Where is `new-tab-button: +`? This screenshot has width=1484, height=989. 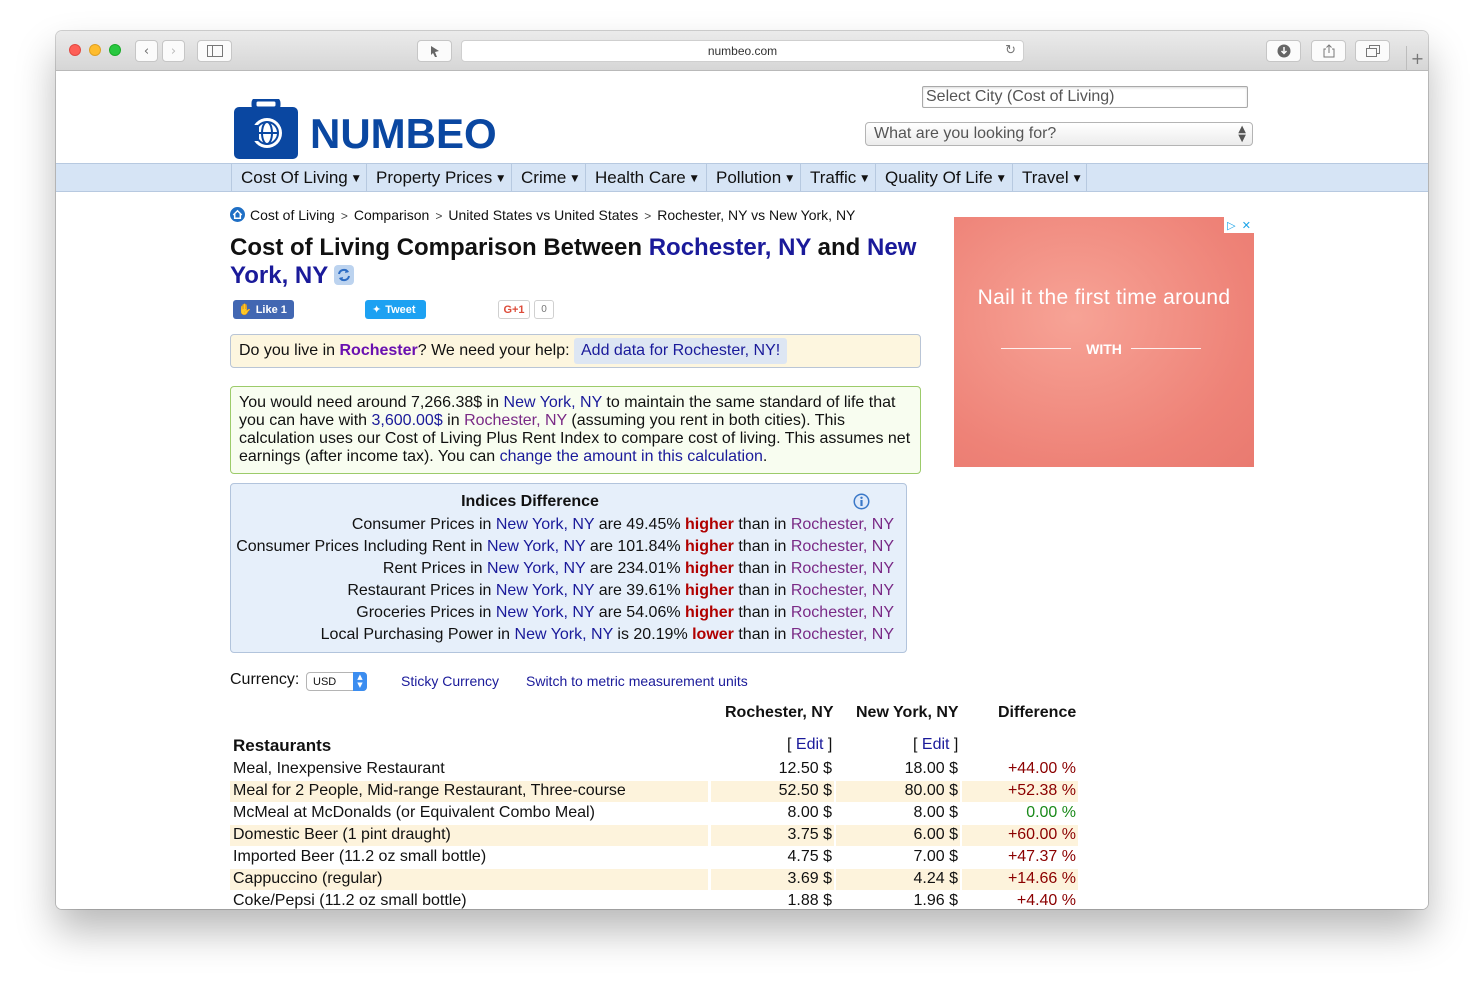 new-tab-button: + is located at coordinates (1417, 58).